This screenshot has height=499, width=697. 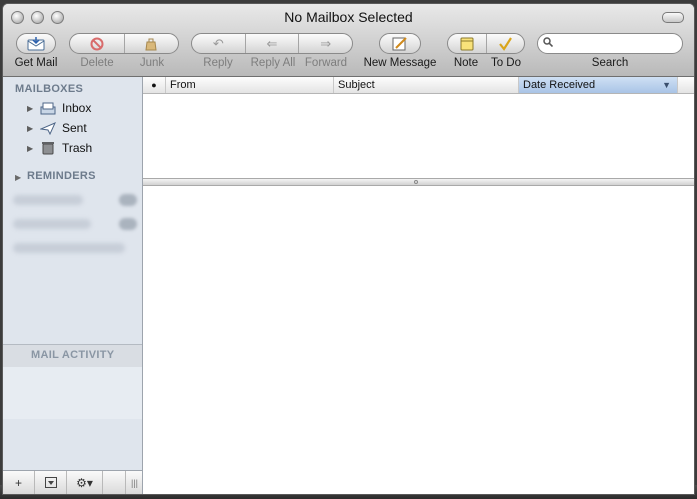 What do you see at coordinates (48, 108) in the screenshot?
I see `inbox-tray-icon` at bounding box center [48, 108].